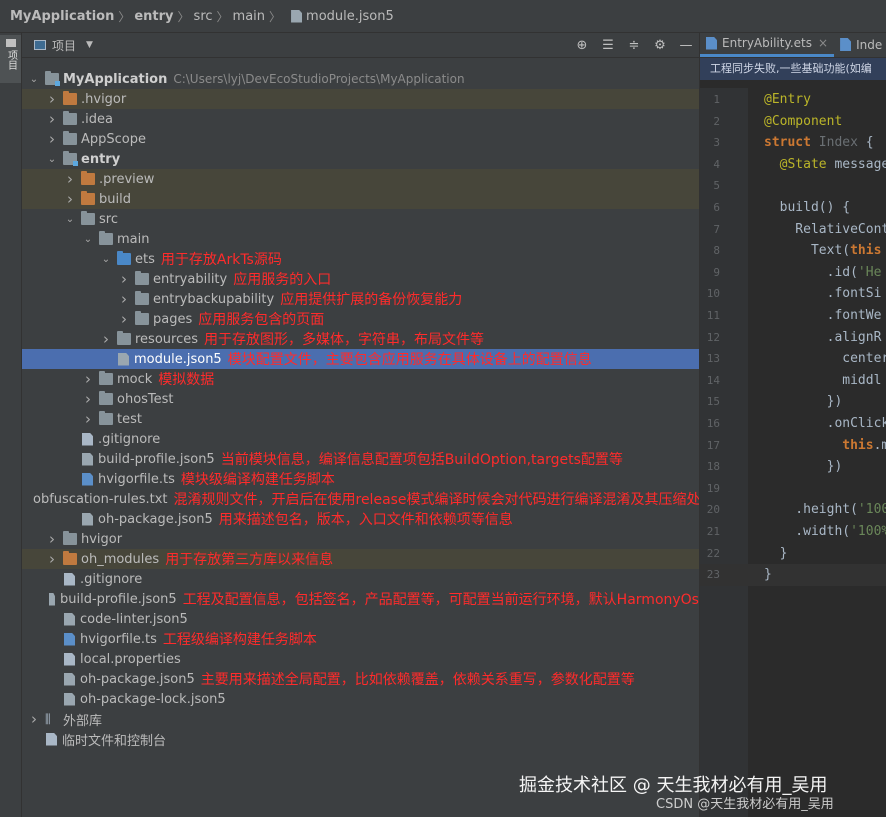 The image size is (886, 817). What do you see at coordinates (360, 659) in the screenshot?
I see `tree-row: local.properties` at bounding box center [360, 659].